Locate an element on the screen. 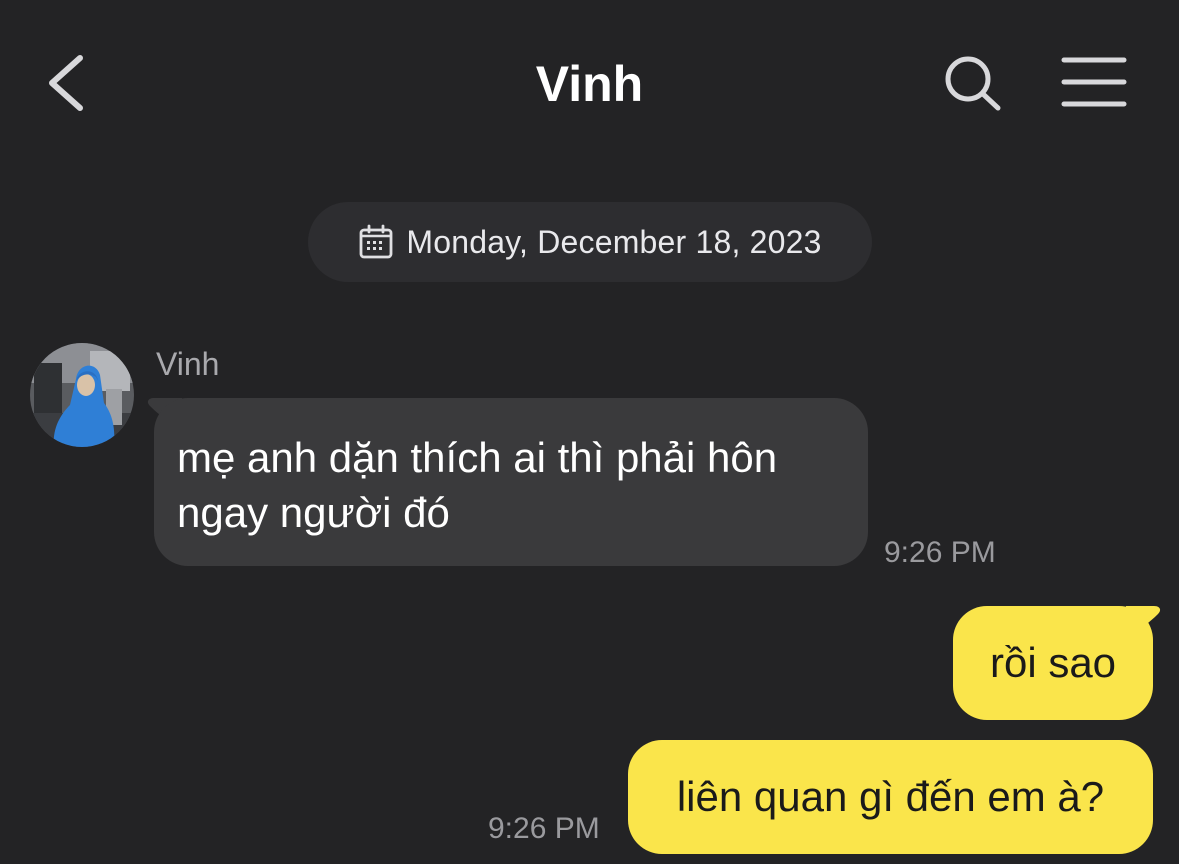  avatar is located at coordinates (82, 395).